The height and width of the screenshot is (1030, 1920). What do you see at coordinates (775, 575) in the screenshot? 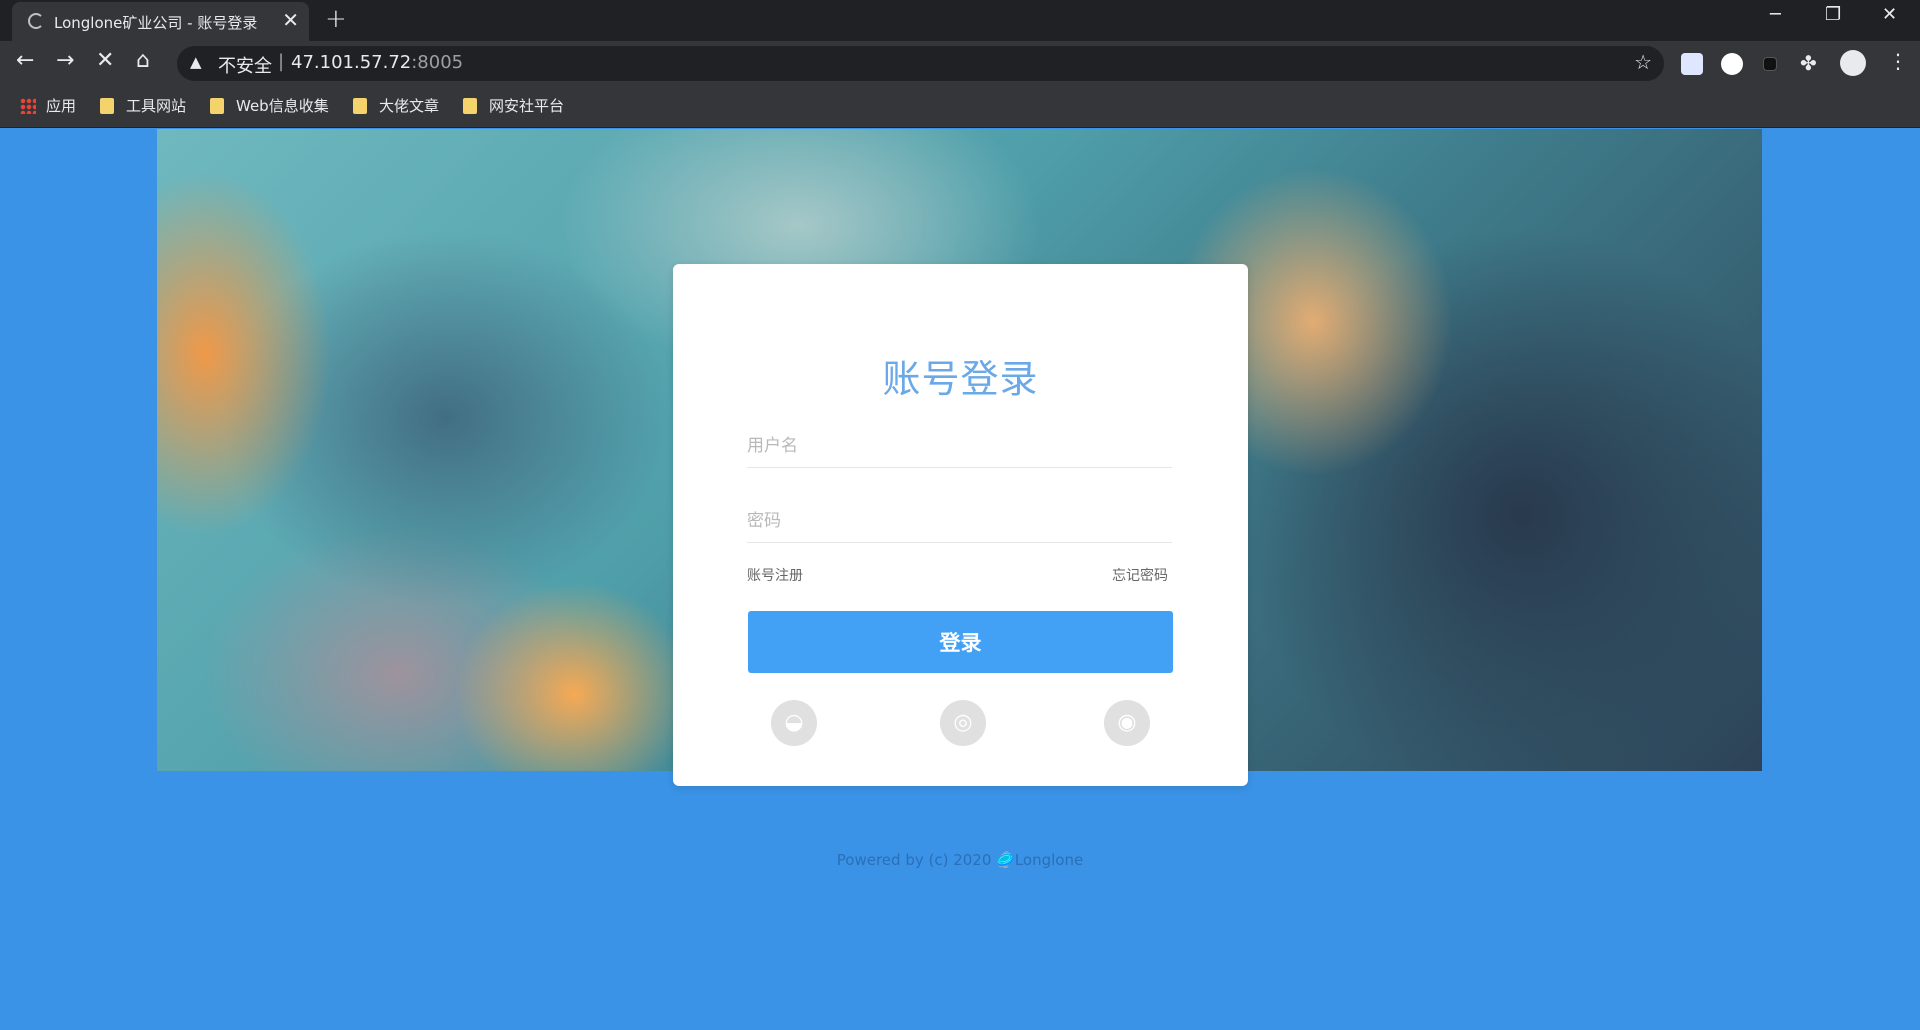
I see `register-link: 账号注册` at bounding box center [775, 575].